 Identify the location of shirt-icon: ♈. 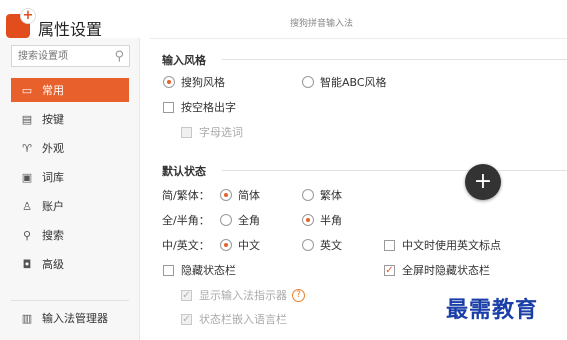
(27, 148).